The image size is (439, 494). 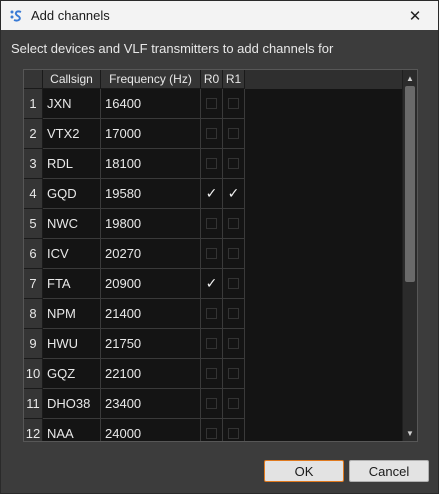 I want to click on callsign-cell: FTA, so click(x=72, y=284).